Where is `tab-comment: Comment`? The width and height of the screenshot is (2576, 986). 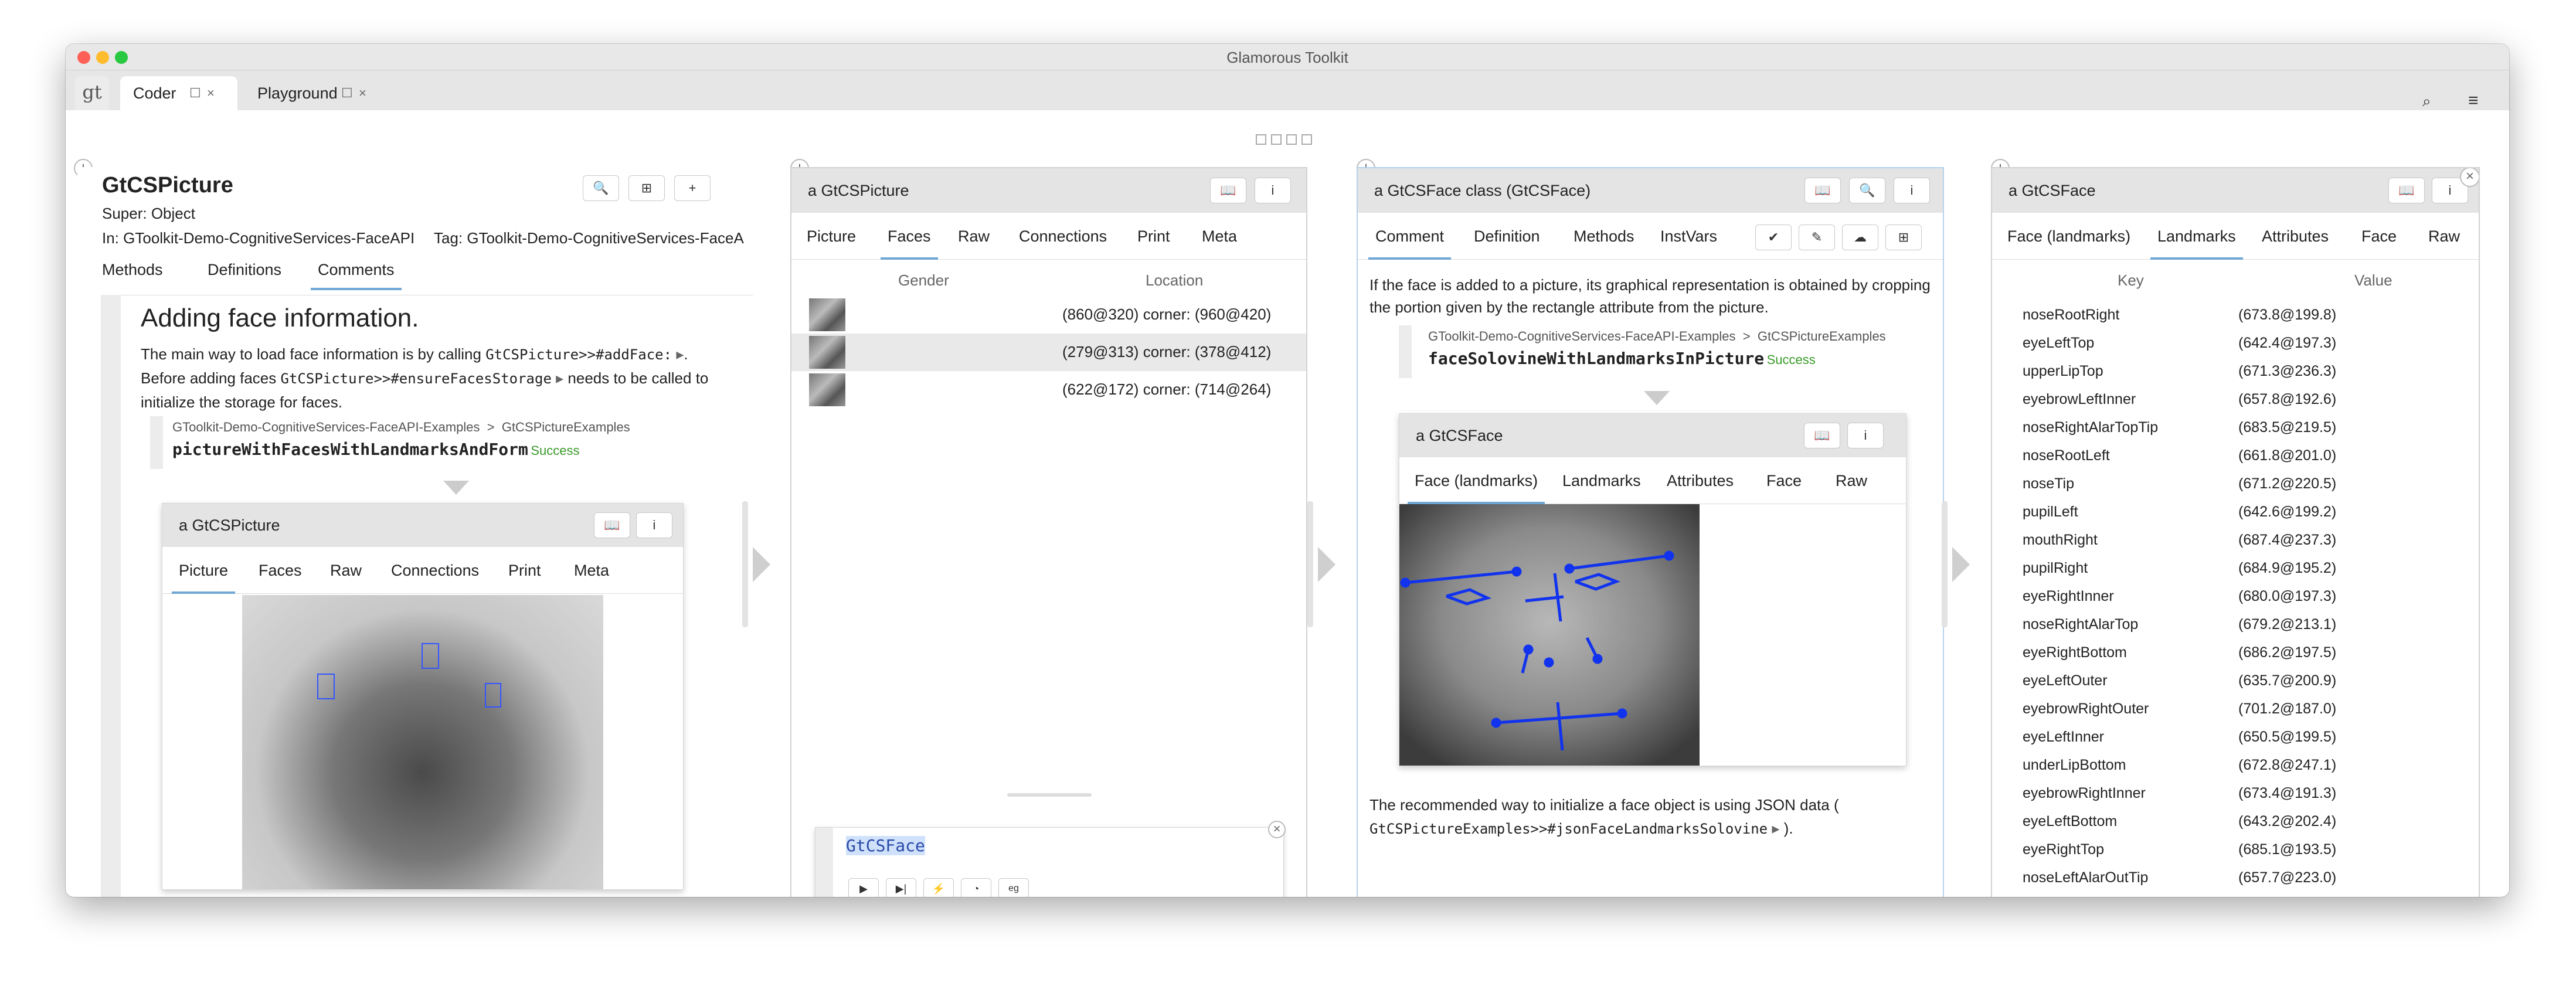
tab-comment: Comment is located at coordinates (1410, 236).